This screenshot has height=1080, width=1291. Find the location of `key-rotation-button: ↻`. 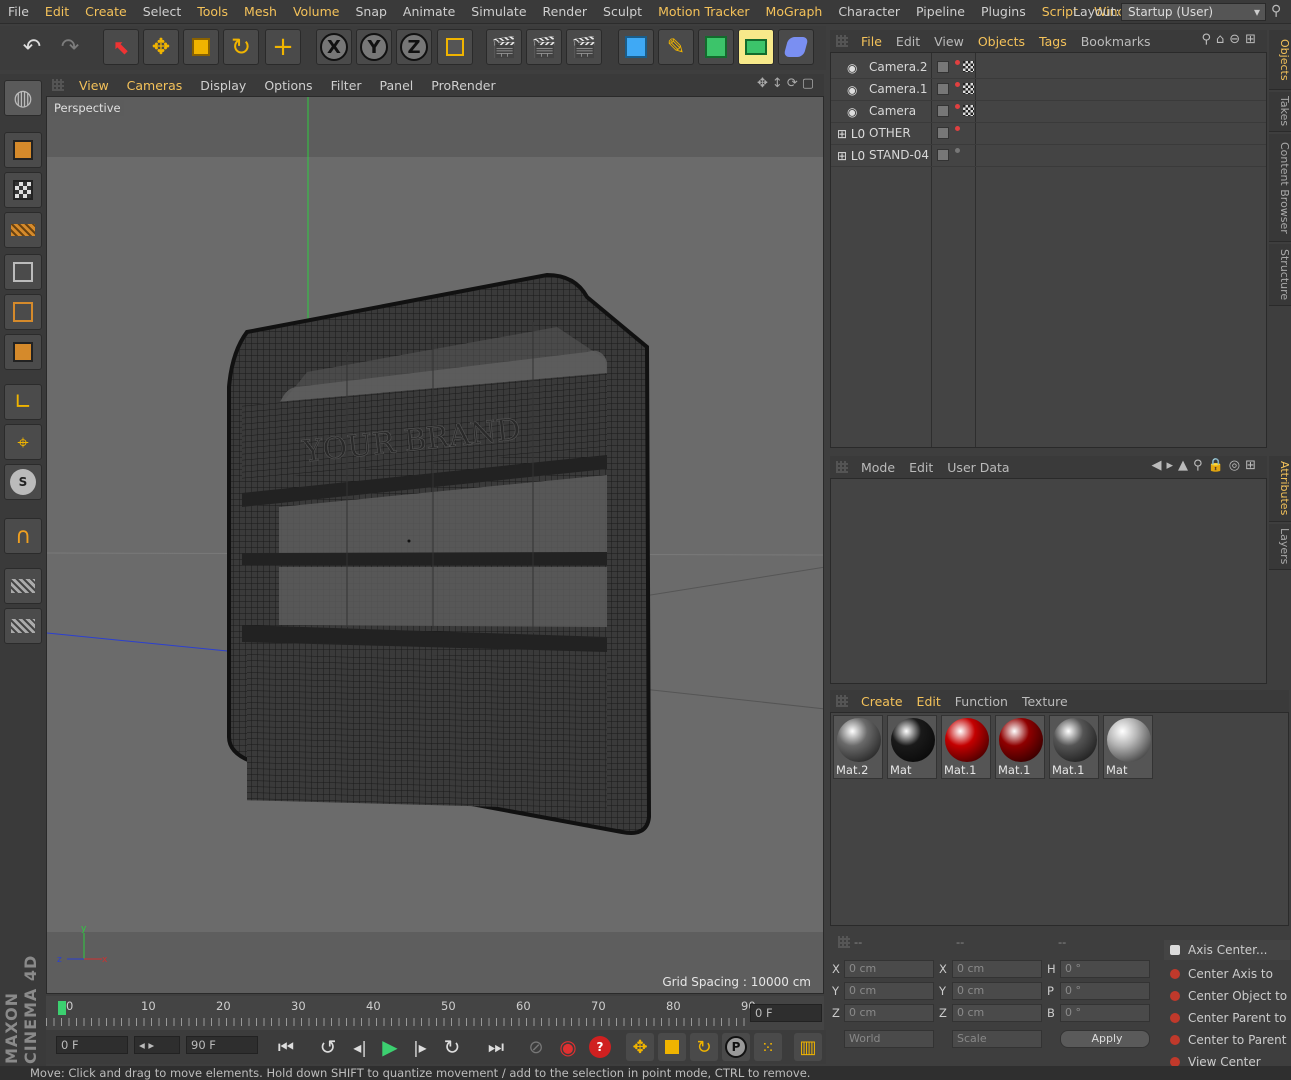

key-rotation-button: ↻ is located at coordinates (704, 1047).